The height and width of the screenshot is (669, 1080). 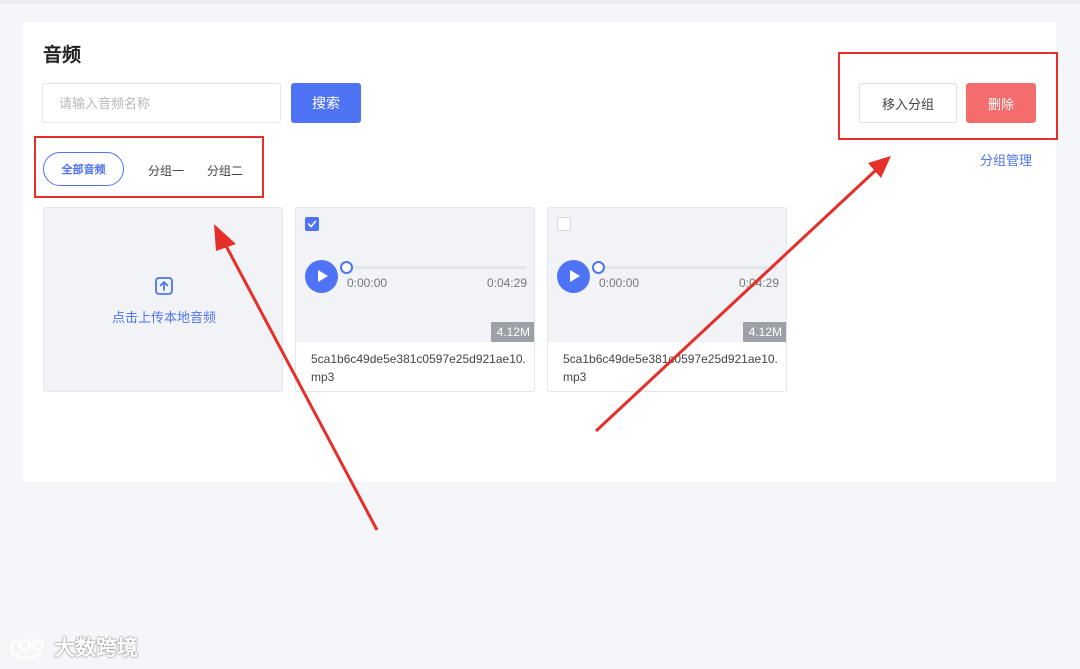 I want to click on tab-all-audio: 全部音频, so click(x=83, y=169).